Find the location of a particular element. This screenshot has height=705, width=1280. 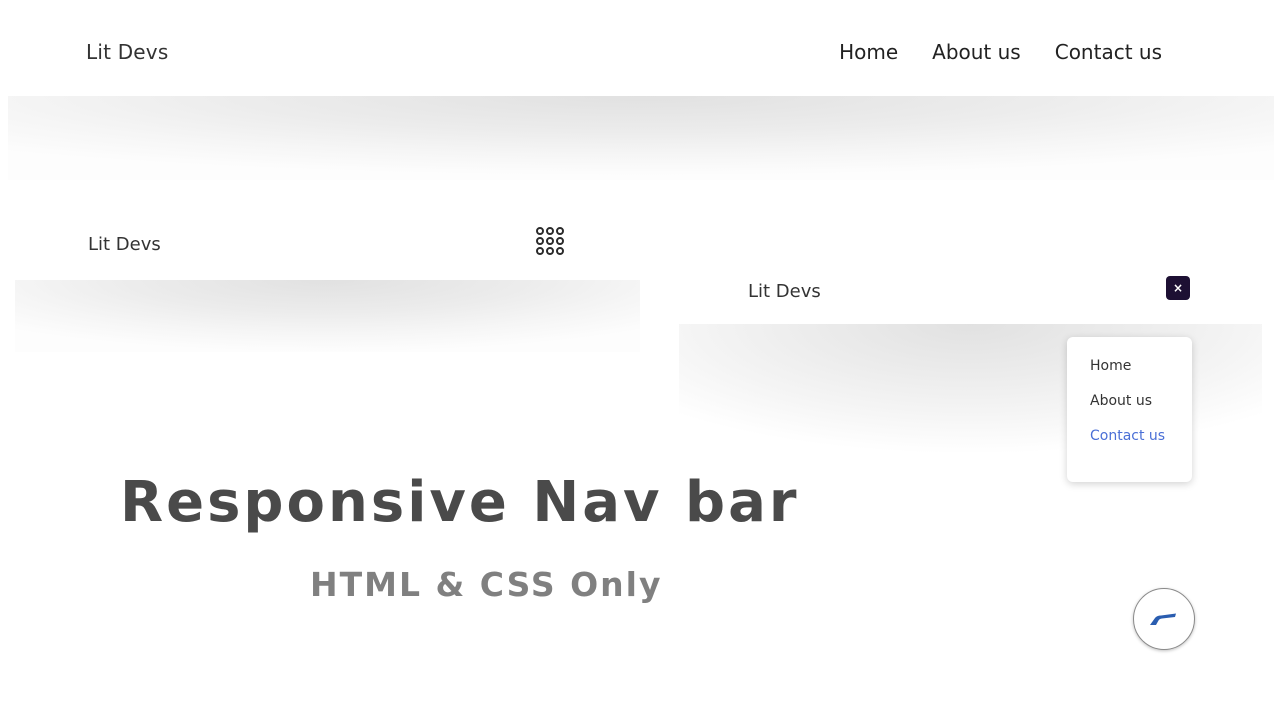

dropdown-item-about: About us is located at coordinates (1121, 401).